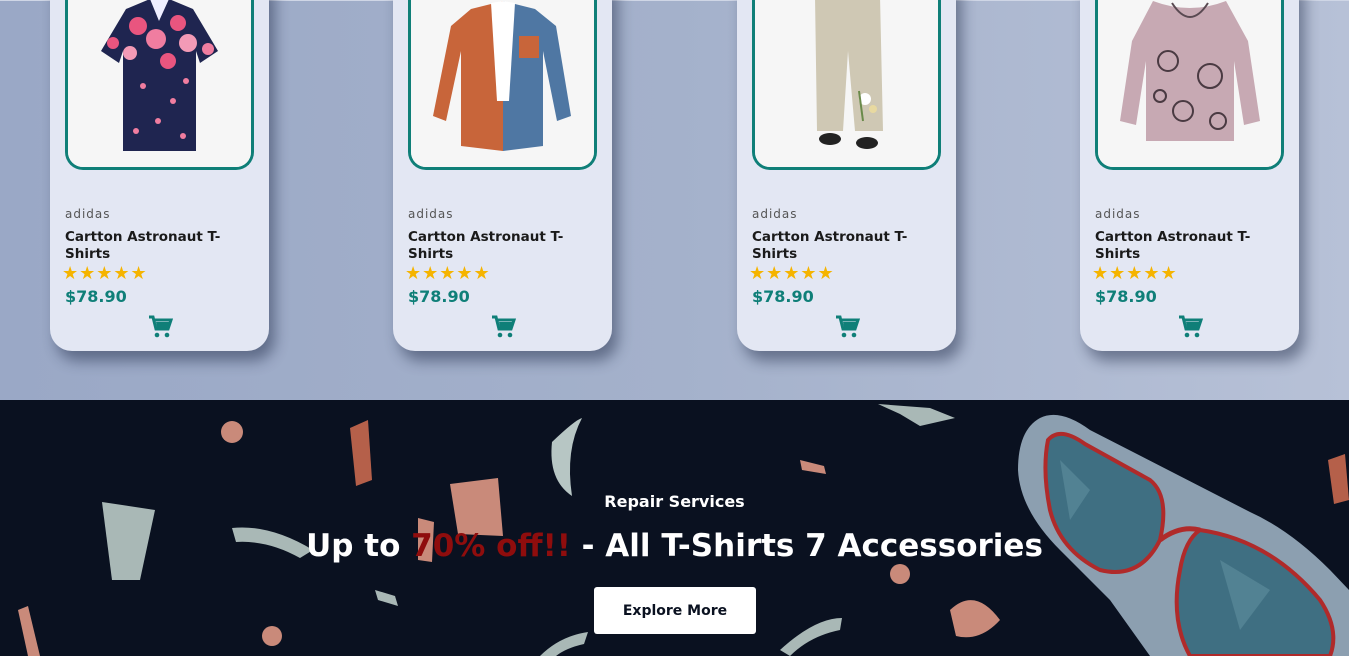 The height and width of the screenshot is (656, 1349). Describe the element at coordinates (675, 610) in the screenshot. I see `explore-more-button: Explore More` at that location.